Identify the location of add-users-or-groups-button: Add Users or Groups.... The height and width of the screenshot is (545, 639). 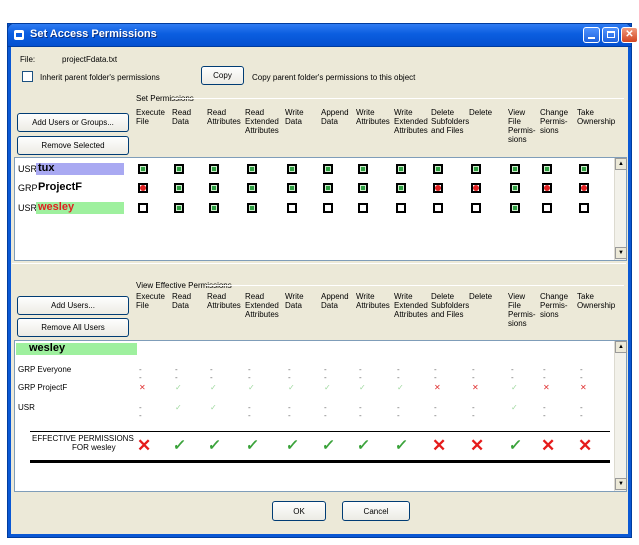
(73, 122).